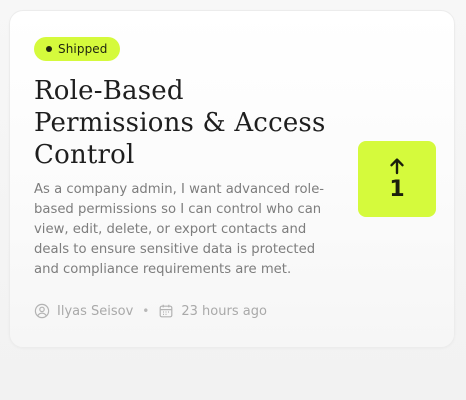  I want to click on author-name: Ilyas Seisov, so click(95, 311).